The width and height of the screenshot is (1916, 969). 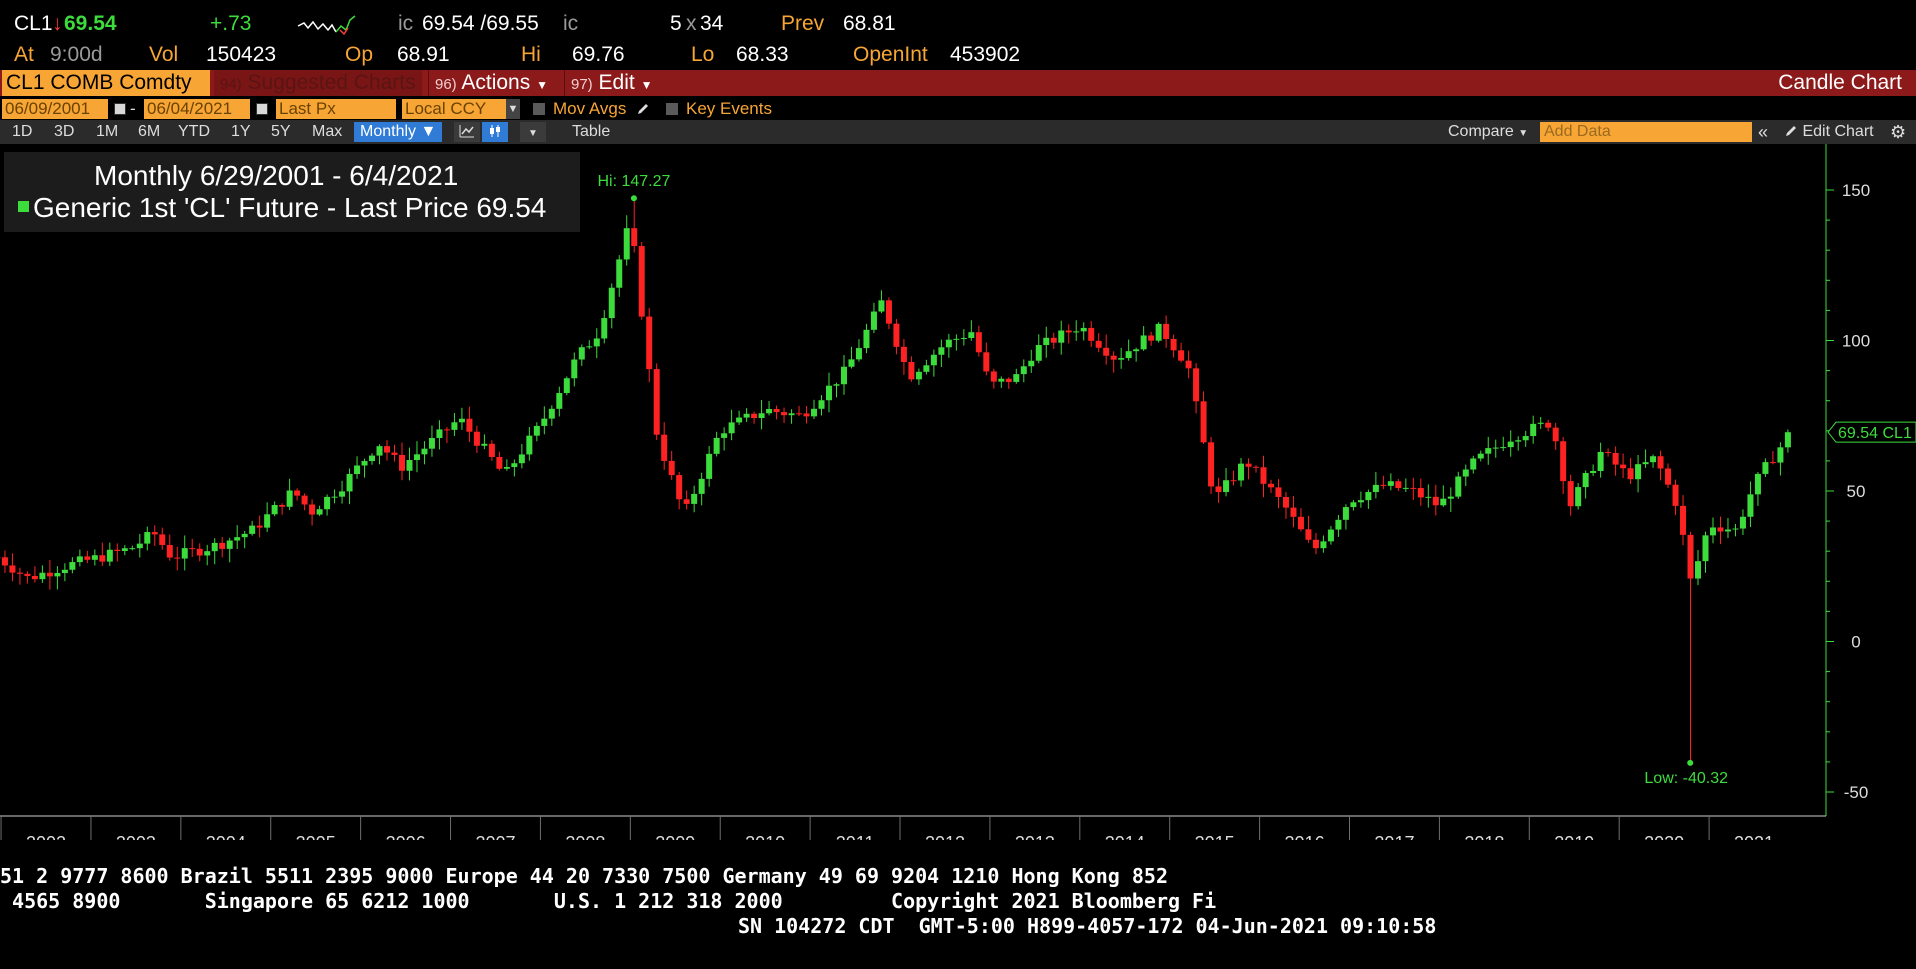 I want to click on gear-icon: ⚙, so click(x=1898, y=132).